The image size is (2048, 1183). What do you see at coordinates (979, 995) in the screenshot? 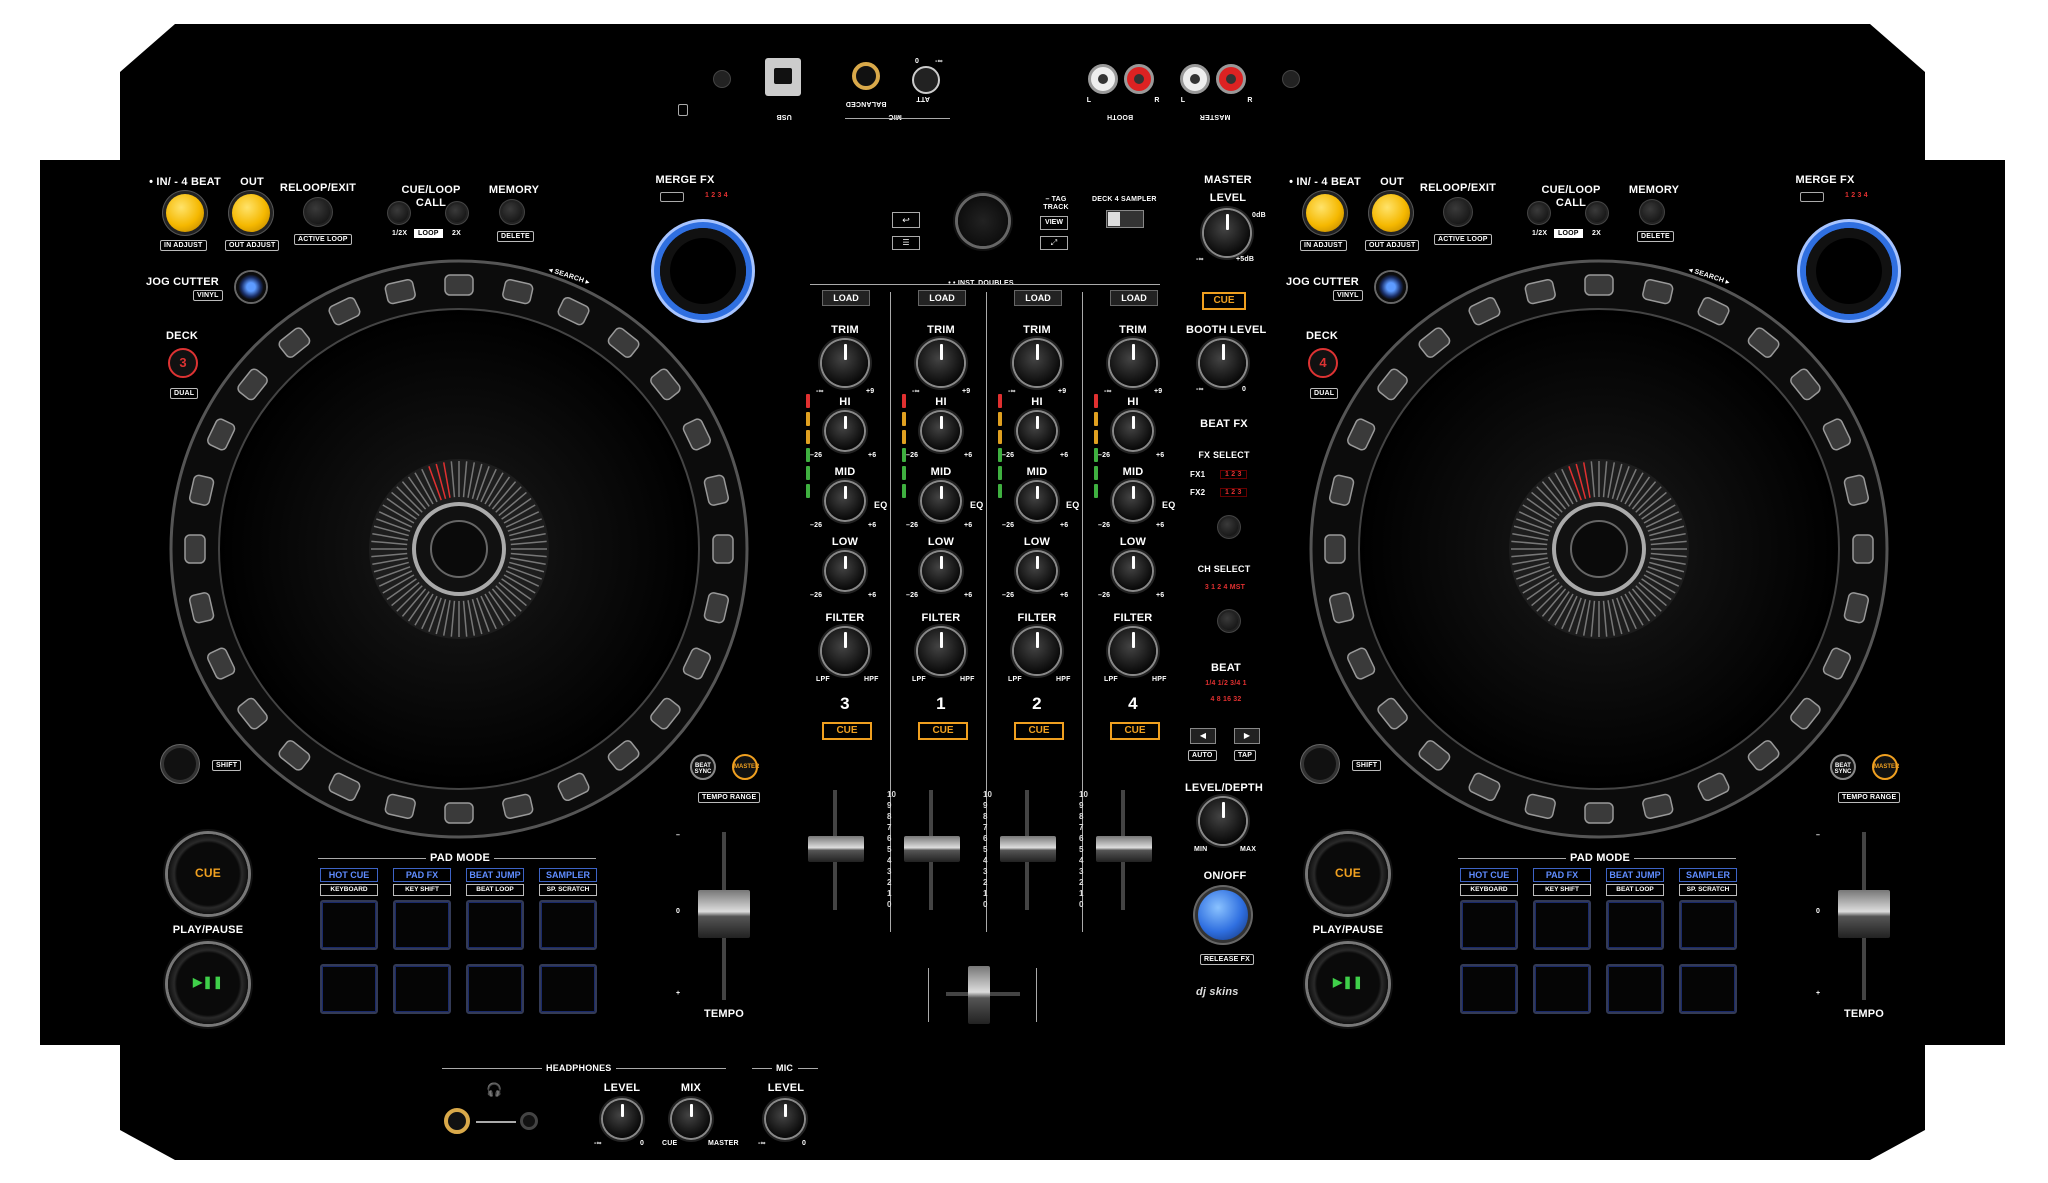
I see `crossfader` at bounding box center [979, 995].